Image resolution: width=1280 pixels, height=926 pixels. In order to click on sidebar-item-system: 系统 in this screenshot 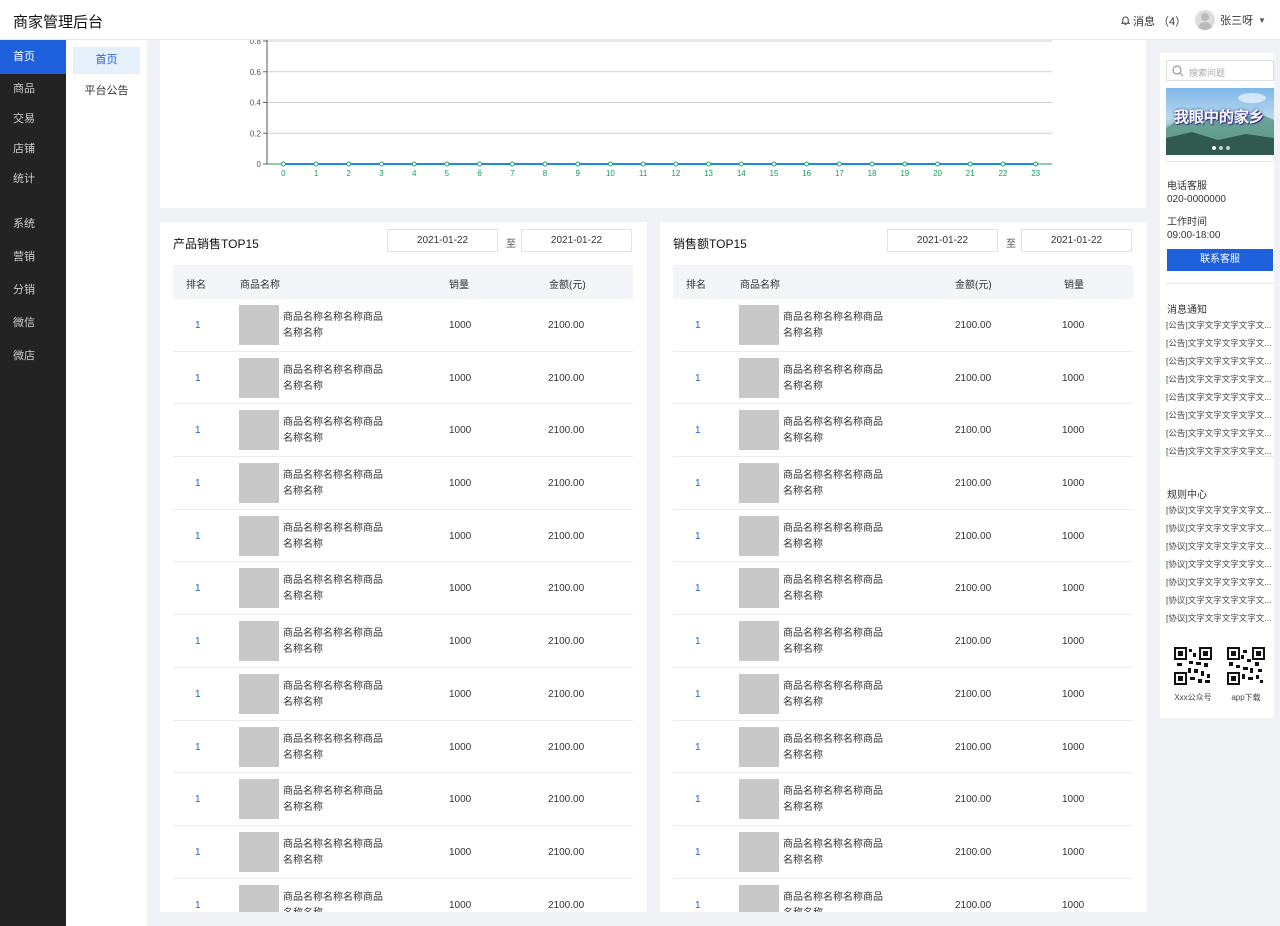, I will do `click(33, 224)`.